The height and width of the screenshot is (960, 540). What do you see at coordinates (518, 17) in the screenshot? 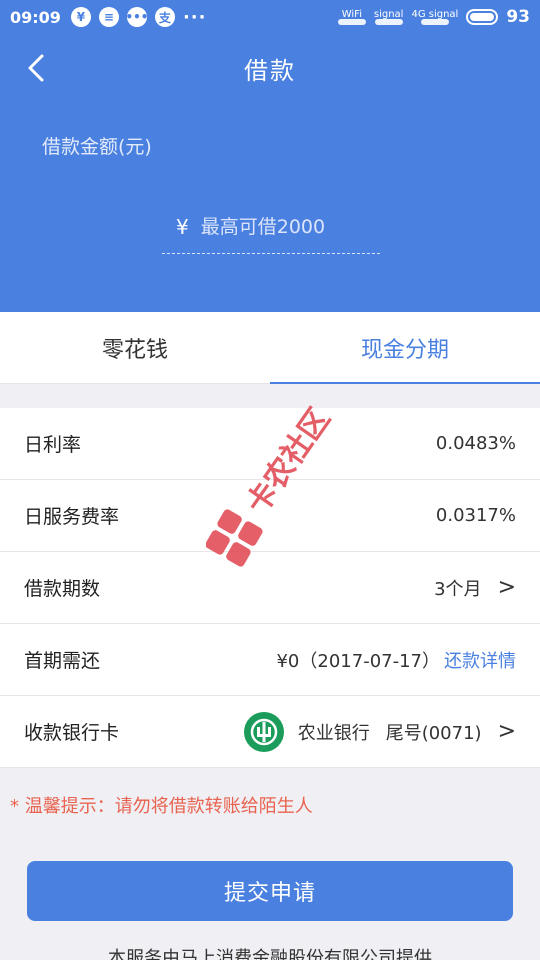
I see `battery-level: 93` at bounding box center [518, 17].